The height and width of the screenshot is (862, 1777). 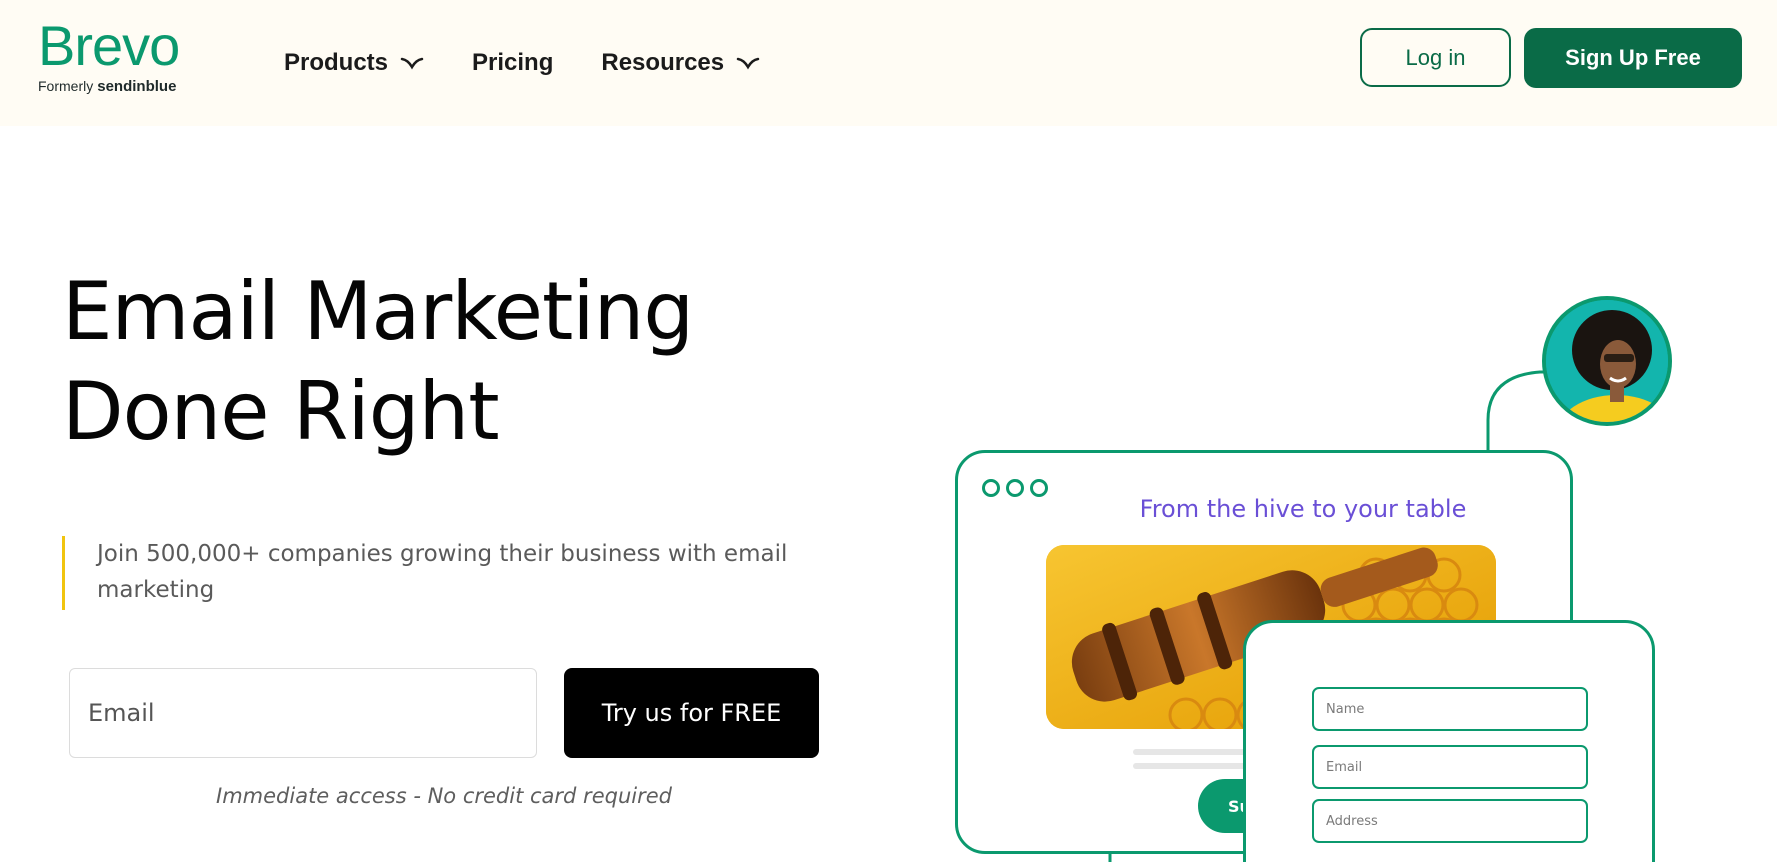 What do you see at coordinates (336, 62) in the screenshot?
I see `nav-products-label: Products` at bounding box center [336, 62].